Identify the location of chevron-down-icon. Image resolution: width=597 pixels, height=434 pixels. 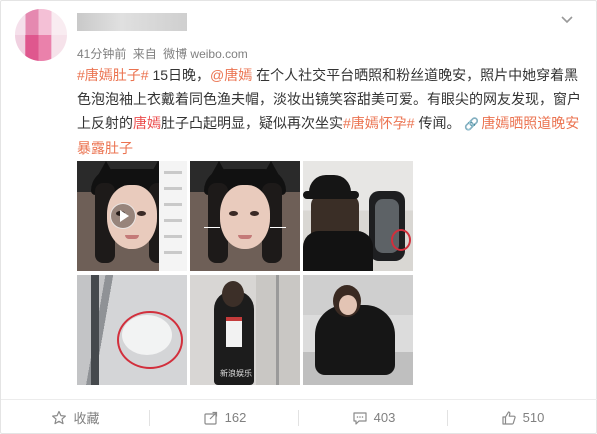
(567, 22).